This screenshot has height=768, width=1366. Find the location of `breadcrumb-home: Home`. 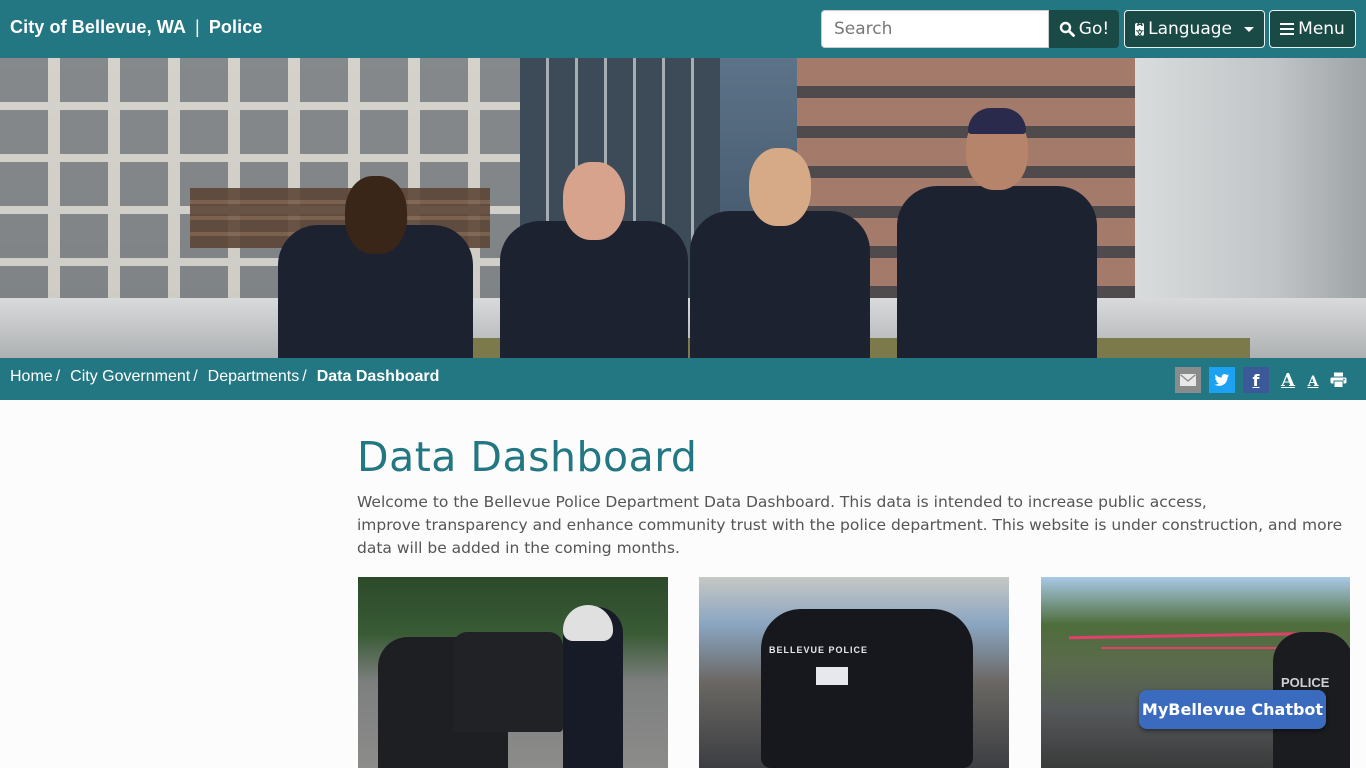

breadcrumb-home: Home is located at coordinates (31, 377).